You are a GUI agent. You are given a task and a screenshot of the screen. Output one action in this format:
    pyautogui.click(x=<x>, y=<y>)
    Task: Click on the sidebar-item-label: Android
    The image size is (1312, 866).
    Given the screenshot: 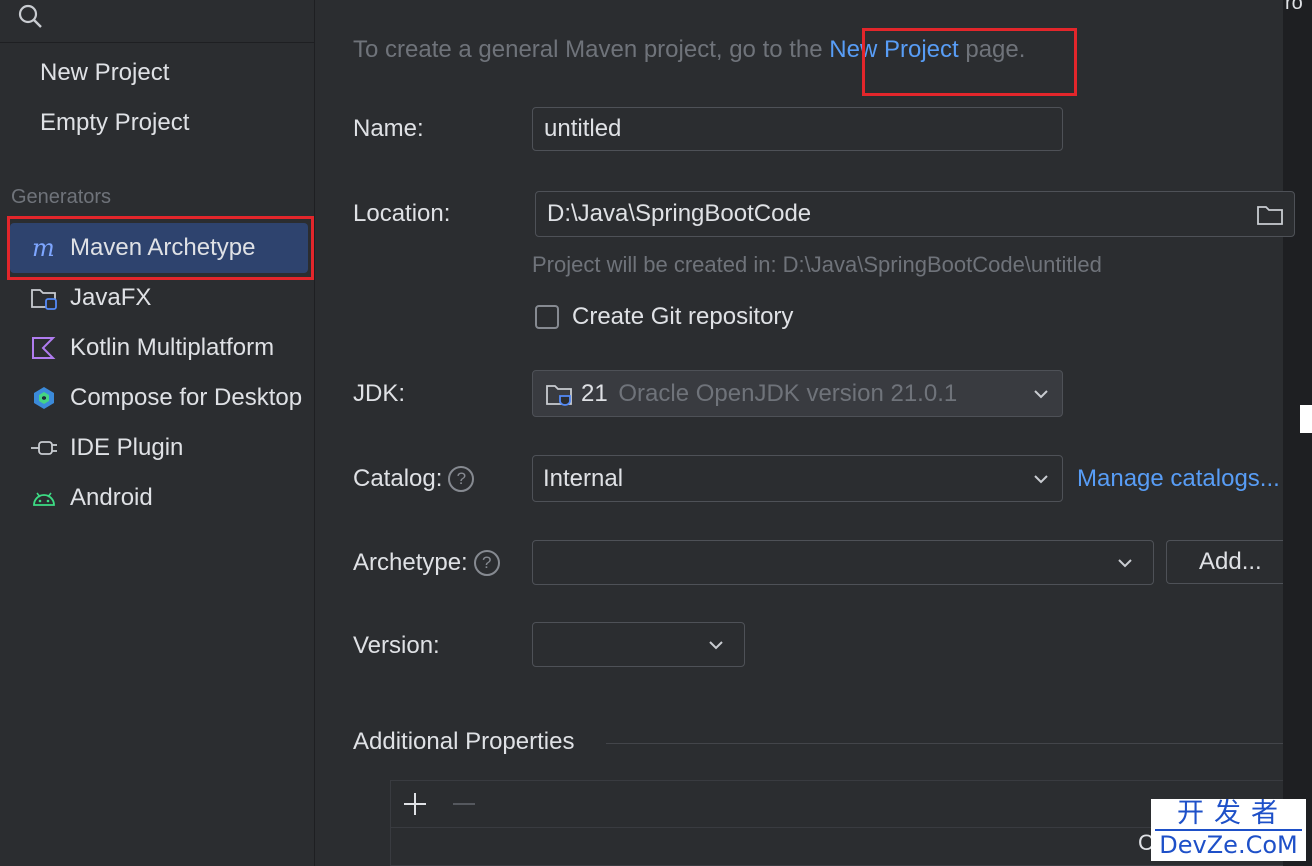 What is the action you would take?
    pyautogui.click(x=111, y=497)
    